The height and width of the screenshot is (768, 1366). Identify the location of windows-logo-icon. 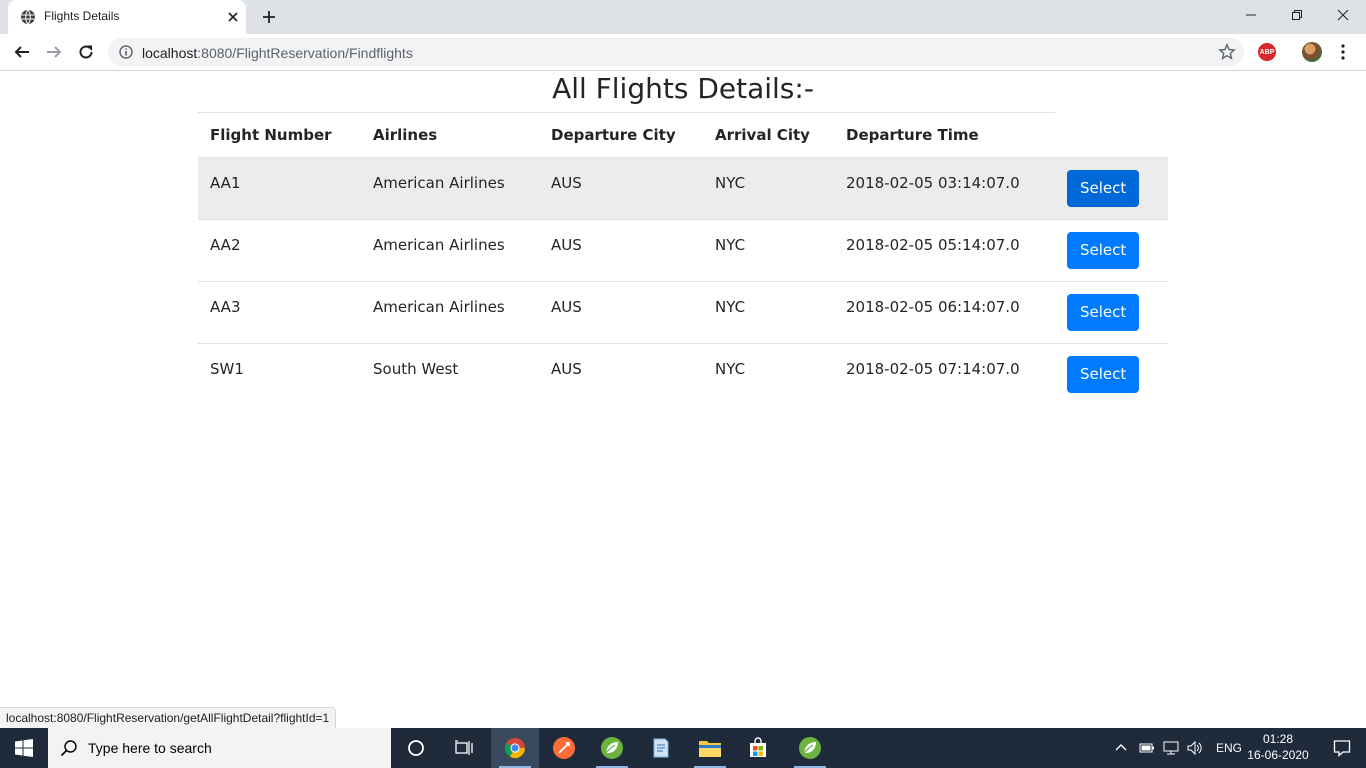
(24, 748).